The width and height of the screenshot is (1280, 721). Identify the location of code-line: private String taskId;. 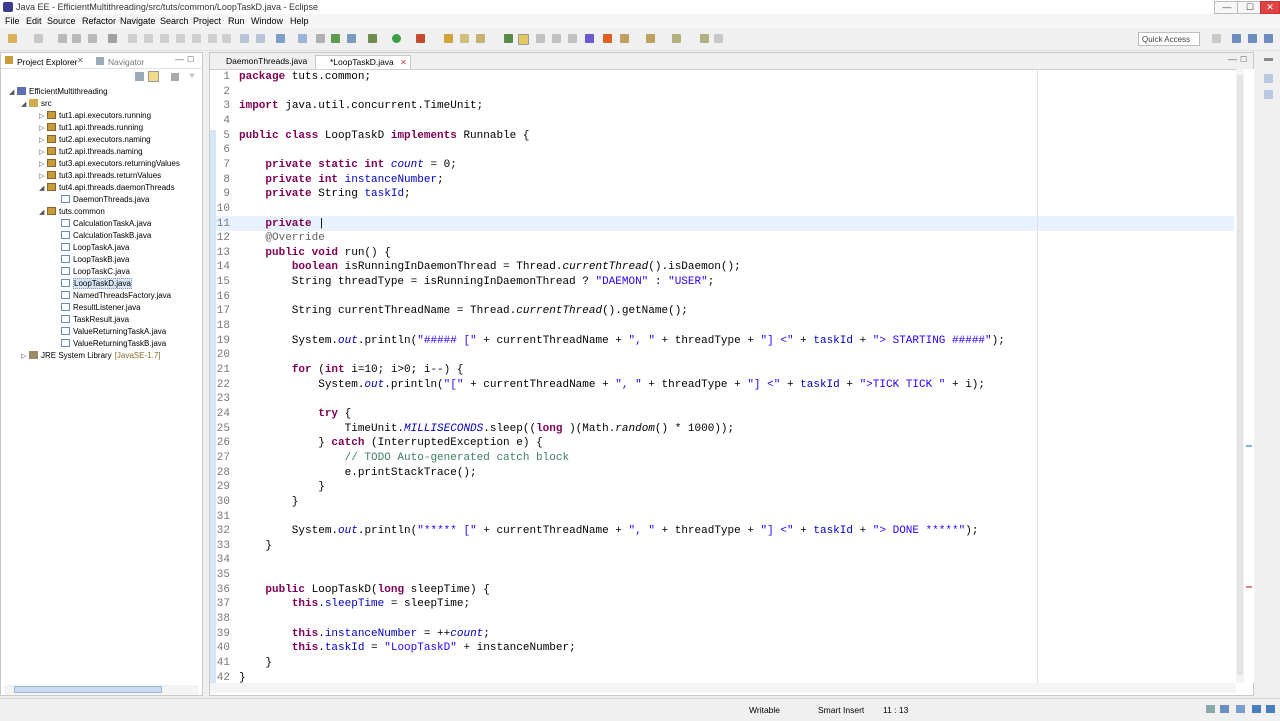
(324, 194).